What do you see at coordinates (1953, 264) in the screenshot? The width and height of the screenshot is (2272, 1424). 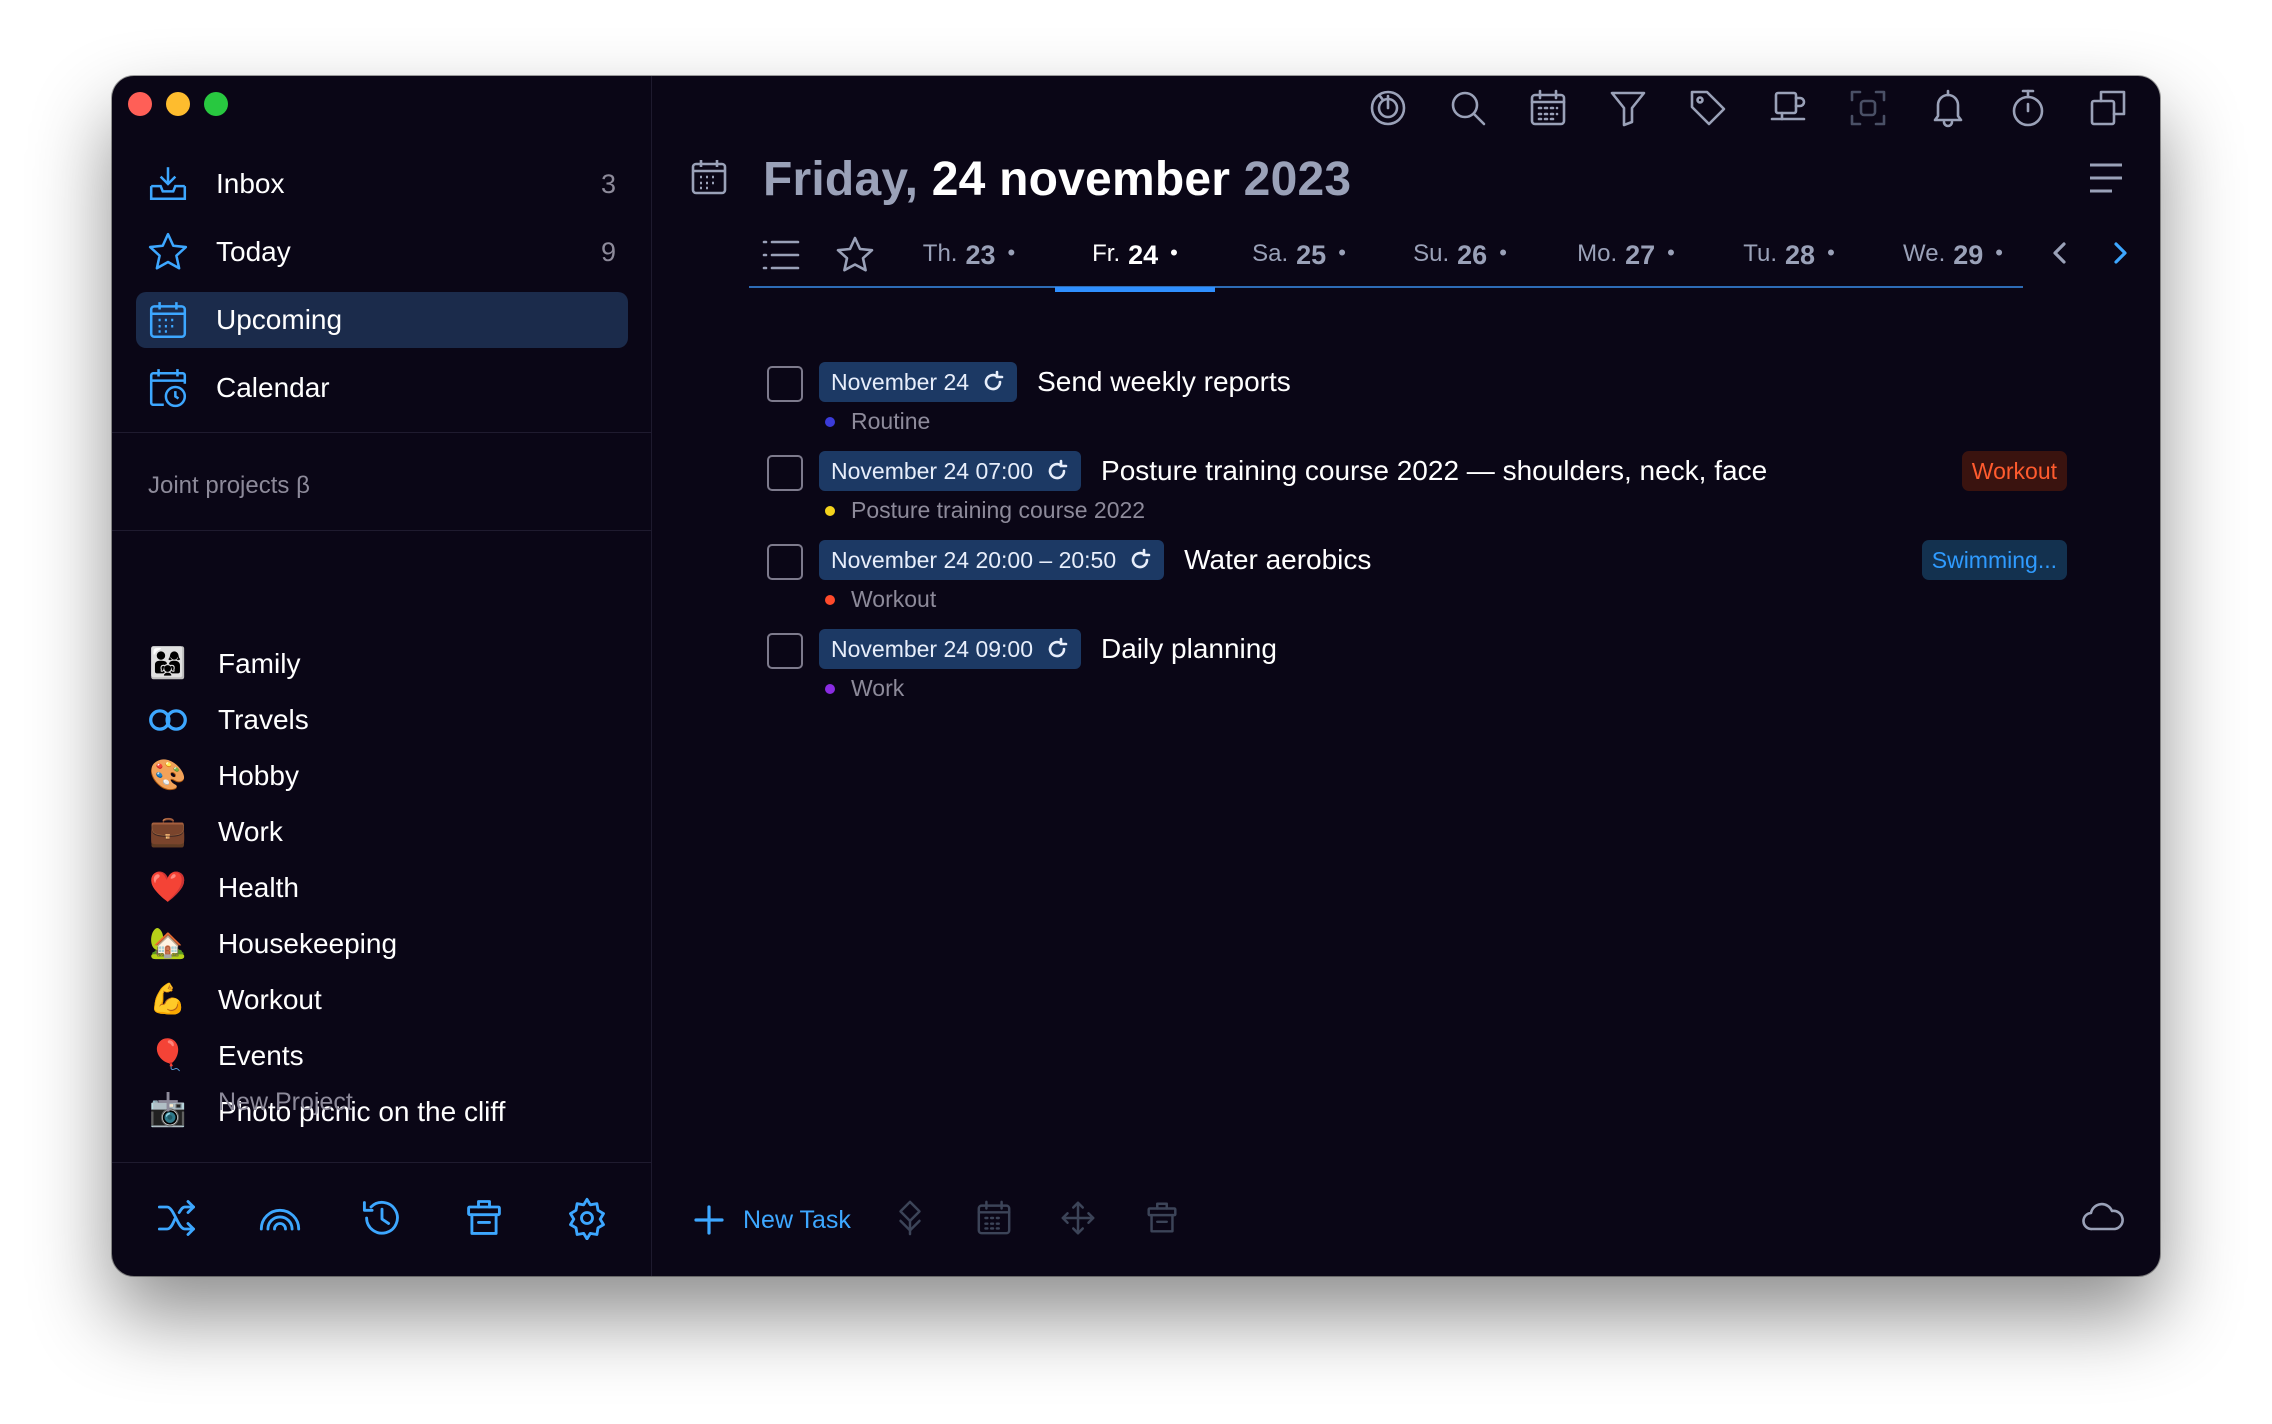 I see `day-tab-wed: We. 29 •` at bounding box center [1953, 264].